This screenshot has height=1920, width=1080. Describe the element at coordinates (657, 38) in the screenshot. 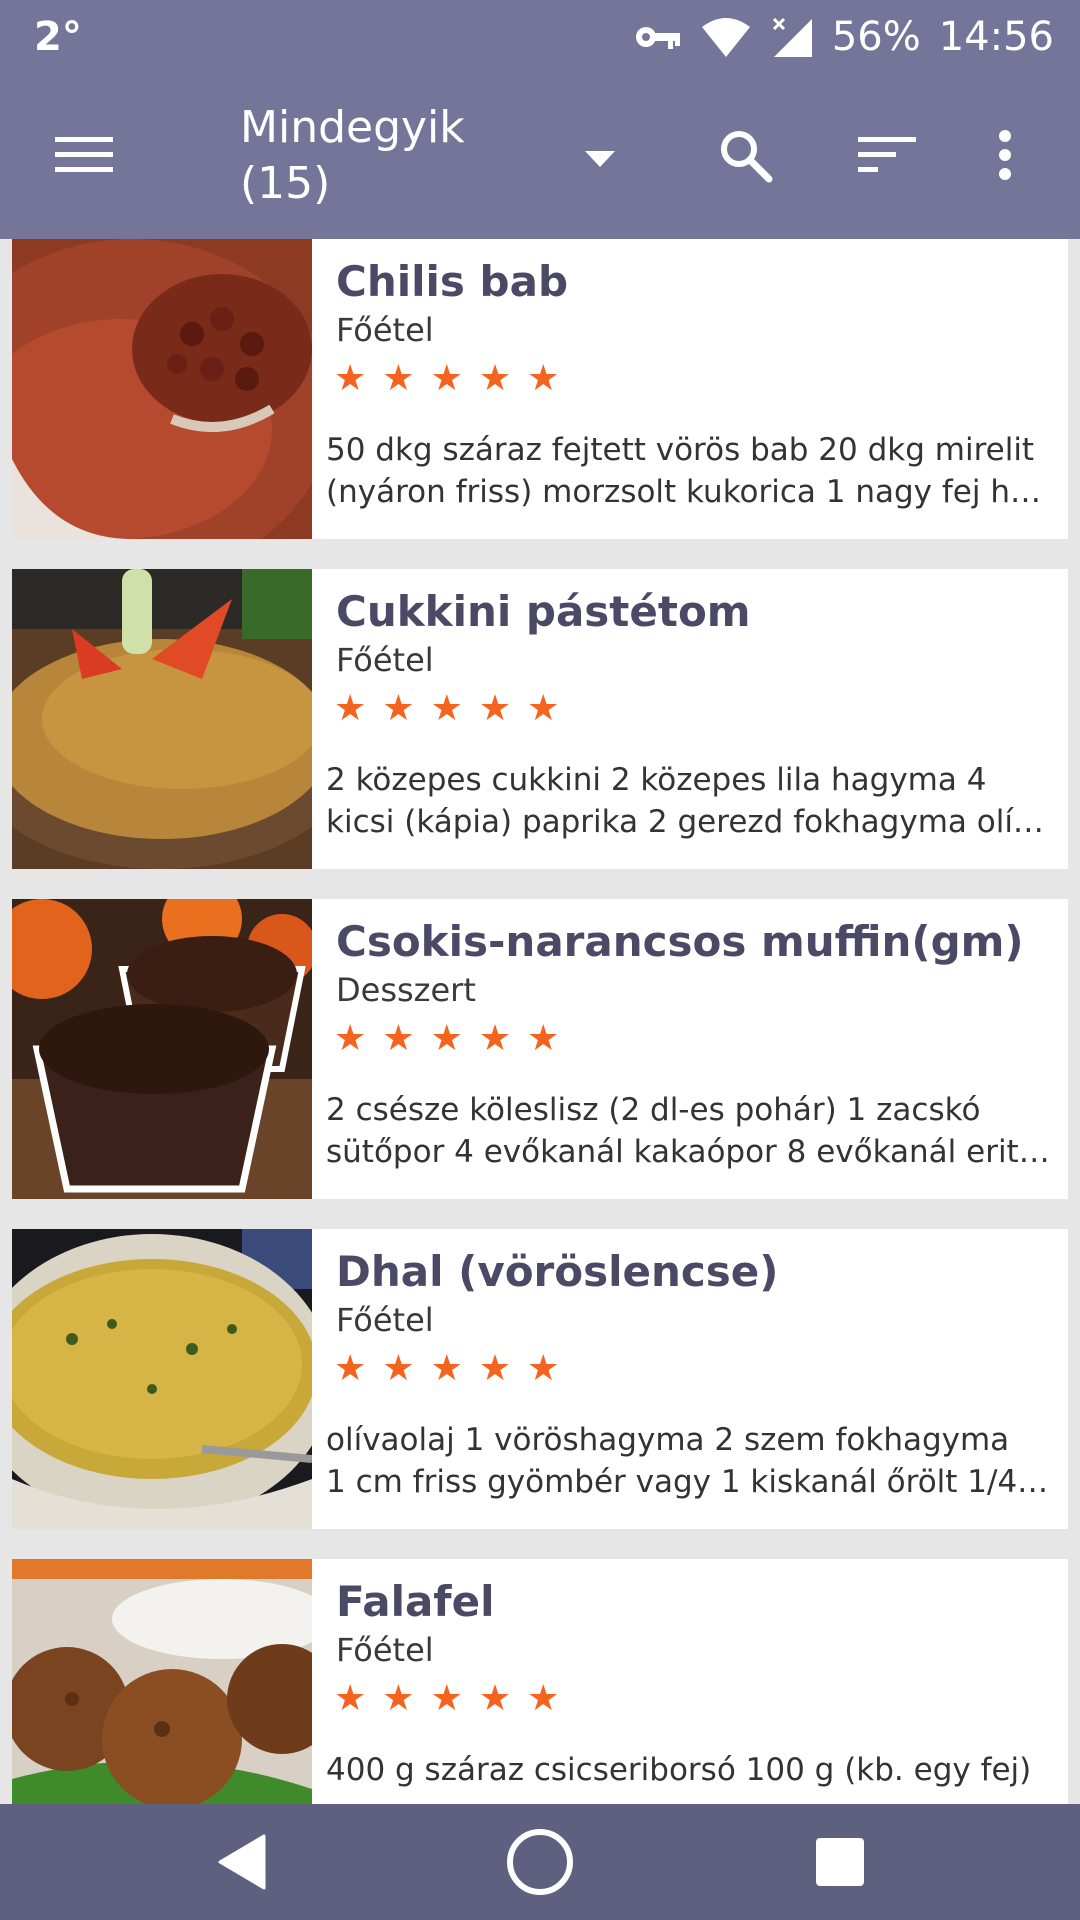

I see `vpn-key-icon` at that location.